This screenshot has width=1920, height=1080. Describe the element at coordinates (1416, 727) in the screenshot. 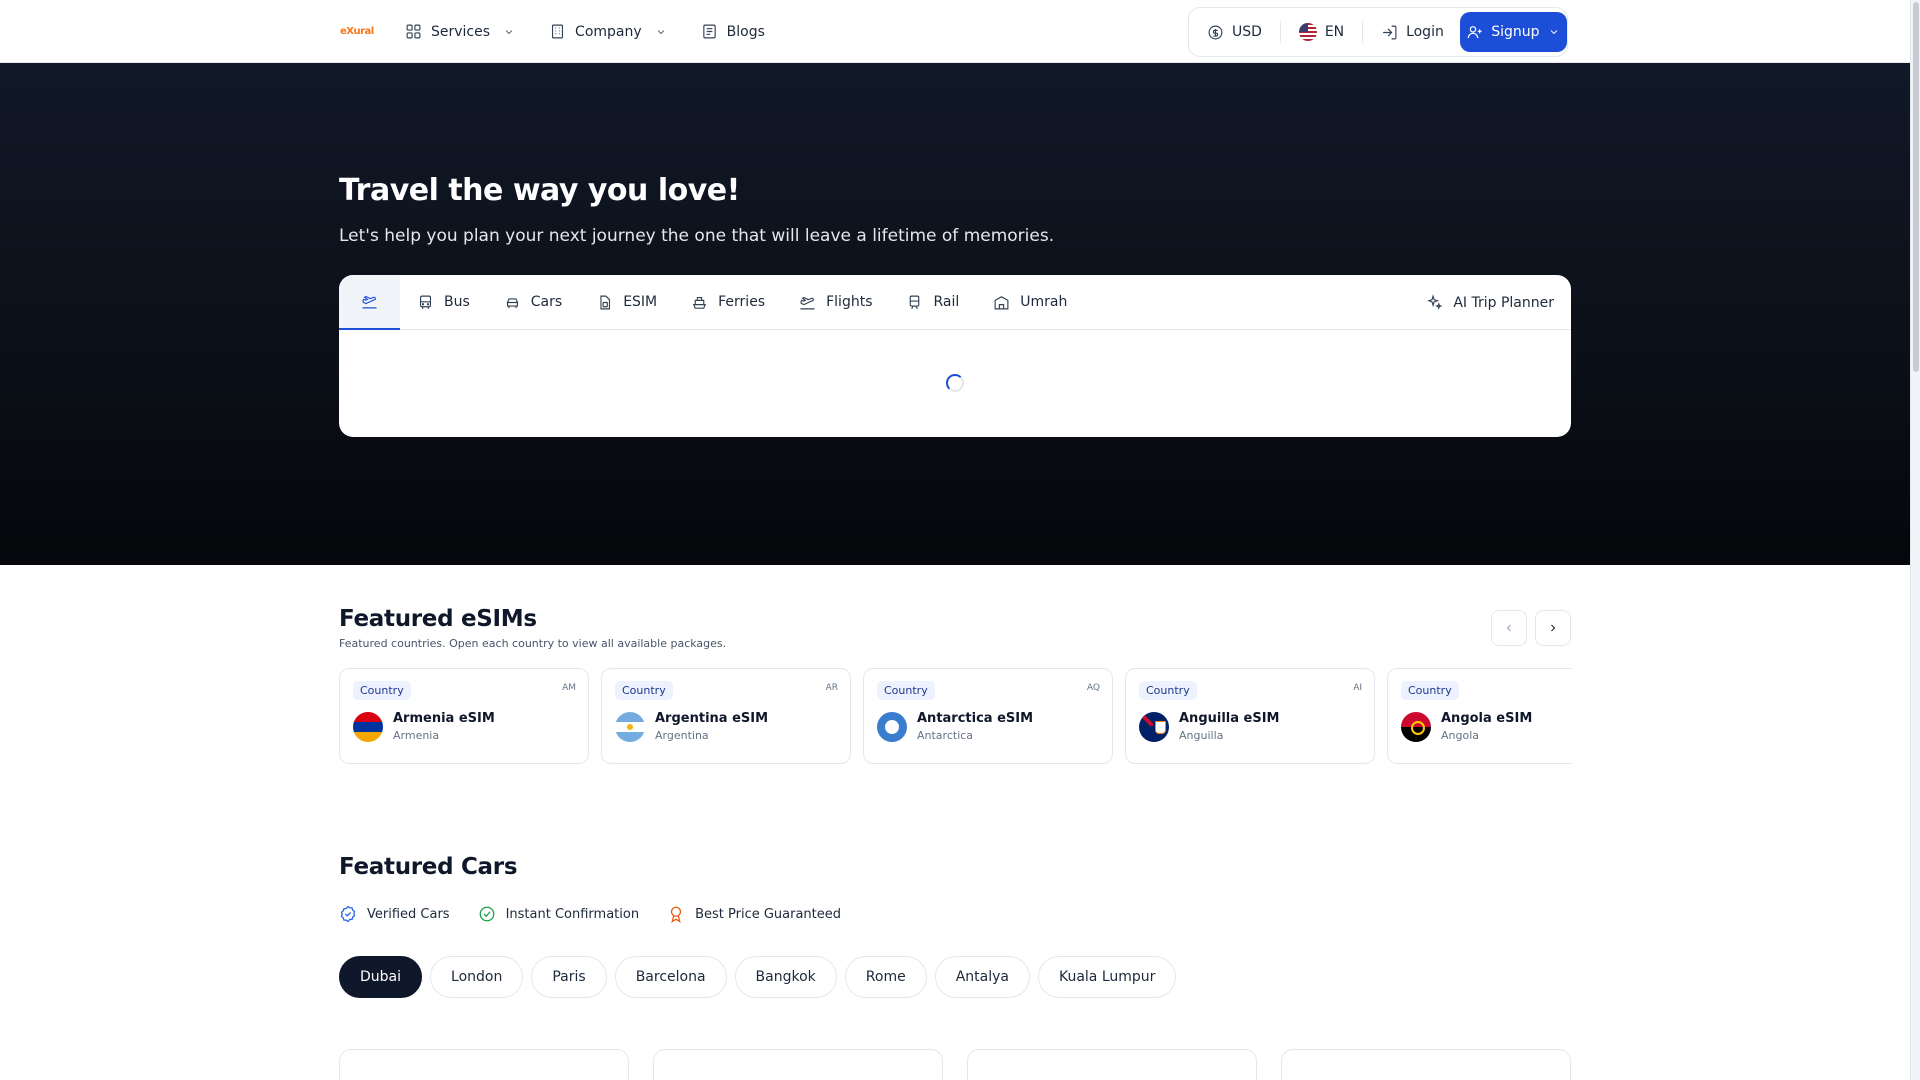

I see `angola-flag-icon` at that location.